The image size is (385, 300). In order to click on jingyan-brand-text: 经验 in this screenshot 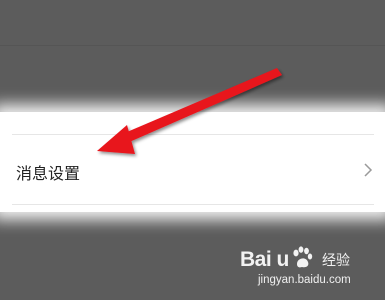, I will do `click(336, 261)`.